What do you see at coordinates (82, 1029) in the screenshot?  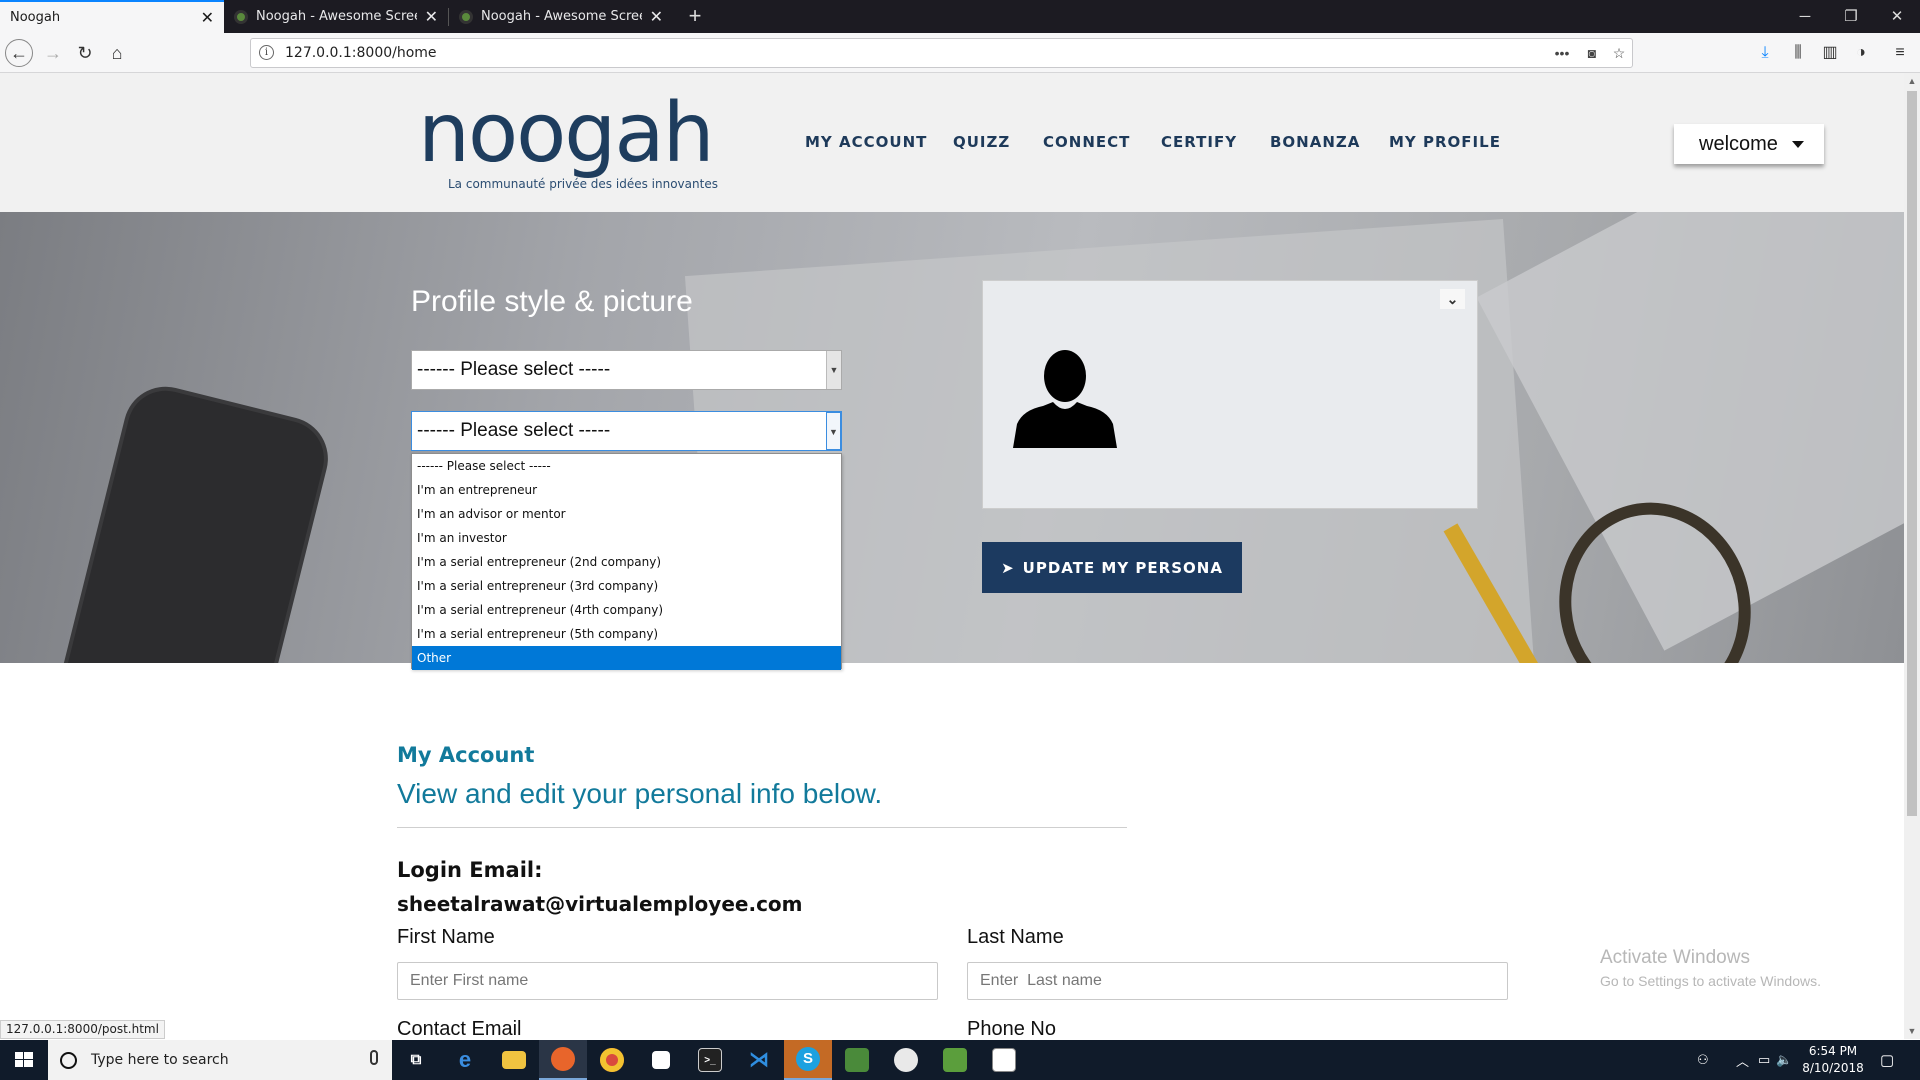 I see `link-status-url: 127.0.0.1:8000/post.html` at bounding box center [82, 1029].